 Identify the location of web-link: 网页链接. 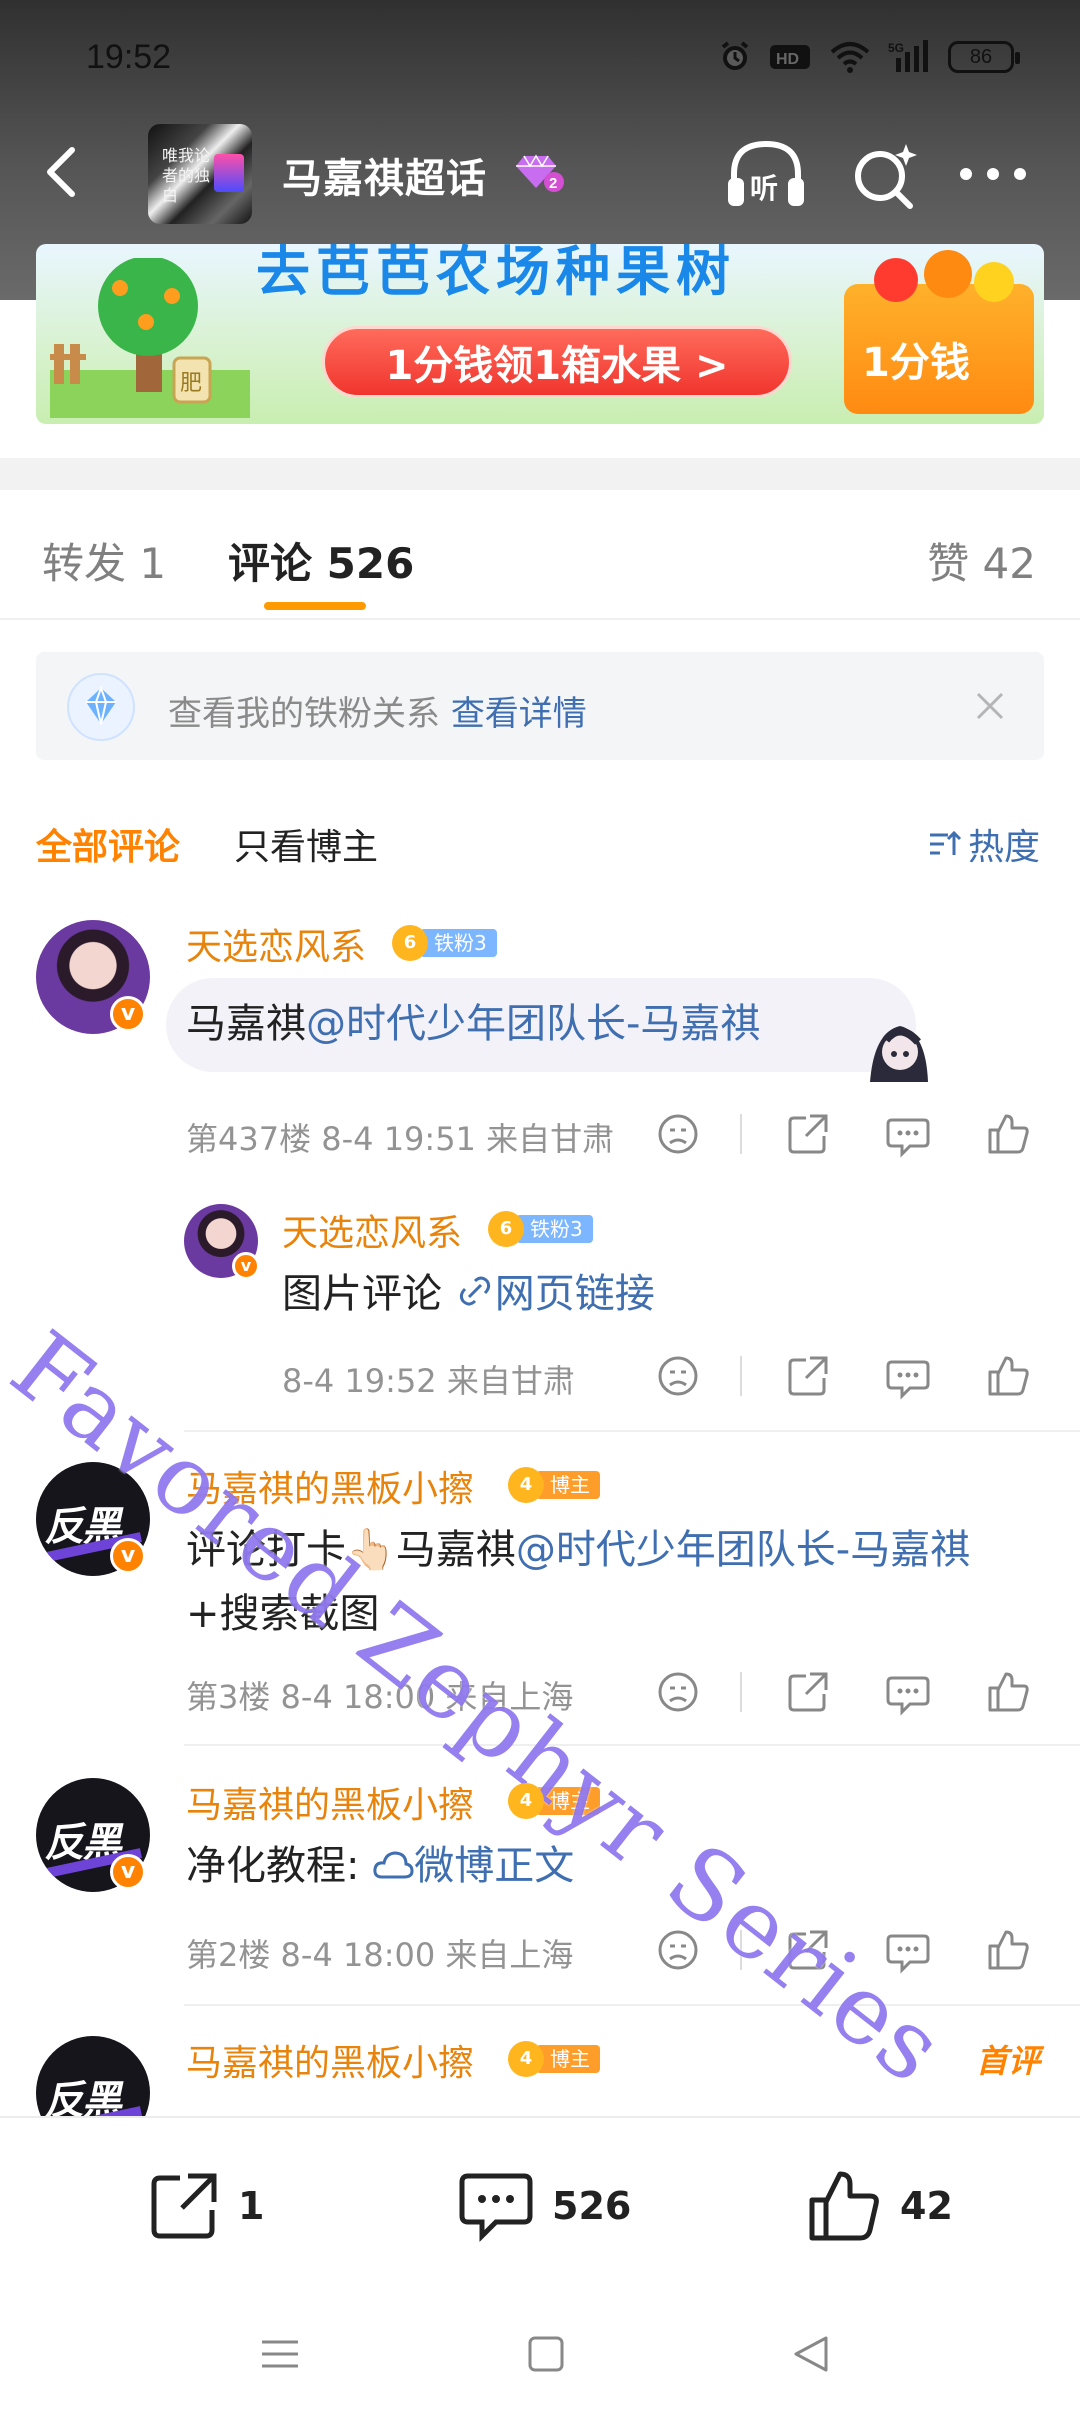
(575, 1294).